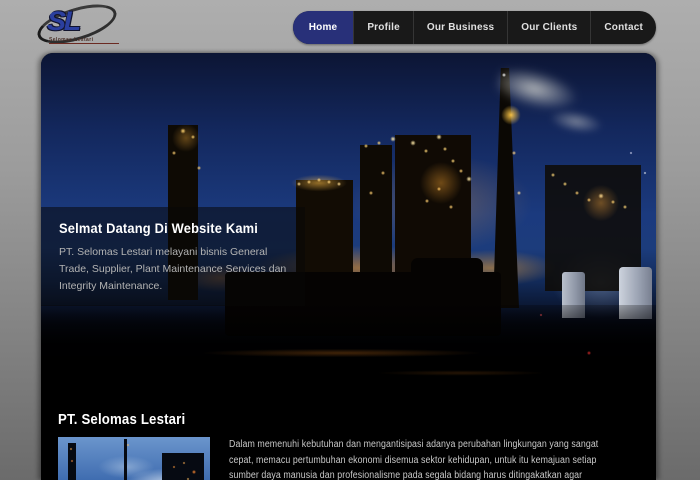 This screenshot has height=480, width=700. I want to click on nav-item-our-business: Our Business, so click(459, 27).